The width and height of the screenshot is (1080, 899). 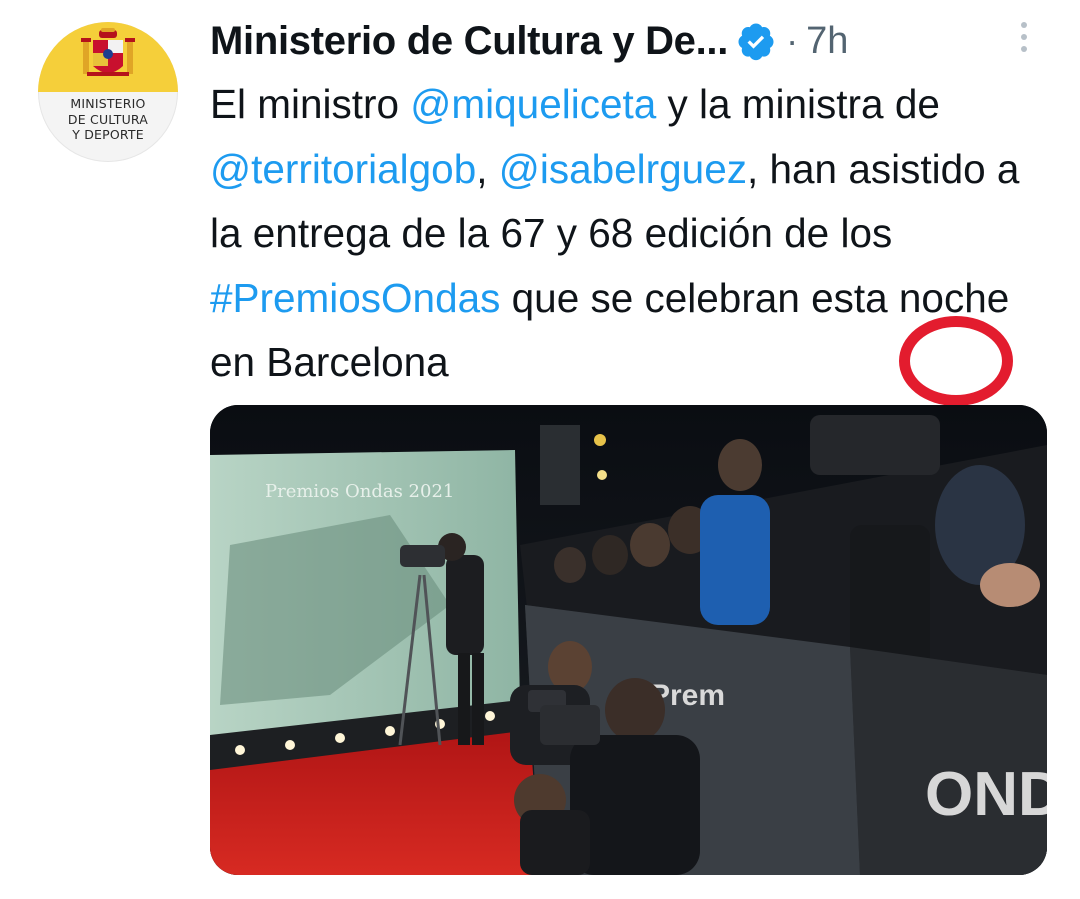 What do you see at coordinates (343, 169) in the screenshot?
I see `mention-link: @territorialgob` at bounding box center [343, 169].